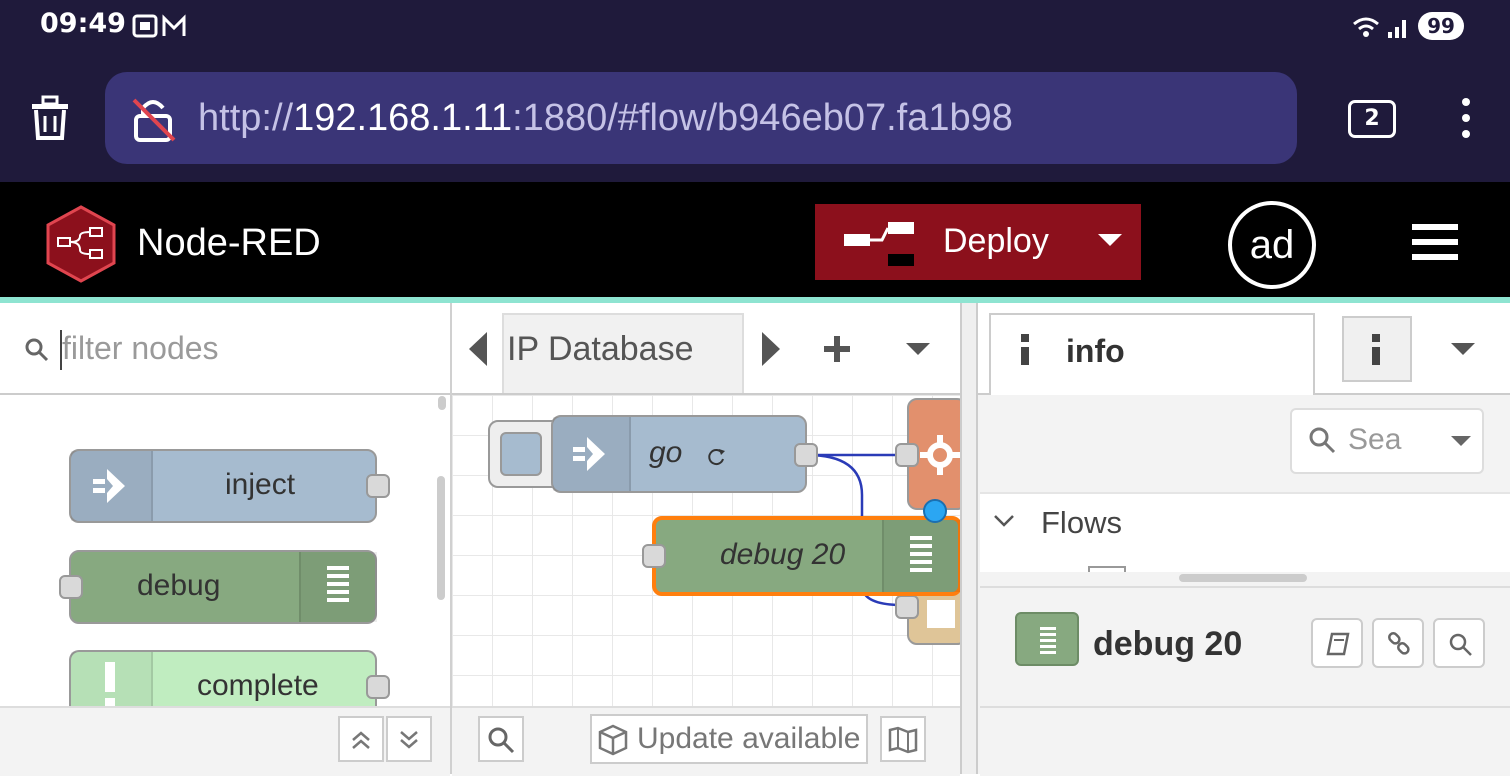 The height and width of the screenshot is (776, 1510). I want to click on chevrons-up-icon, so click(361, 740).